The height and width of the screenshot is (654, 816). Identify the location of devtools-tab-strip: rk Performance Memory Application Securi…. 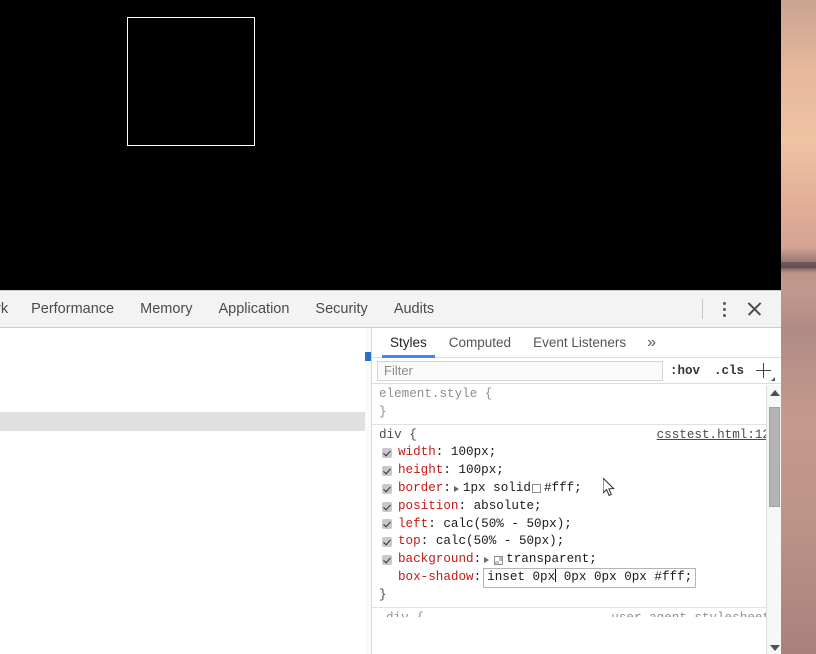
(390, 309).